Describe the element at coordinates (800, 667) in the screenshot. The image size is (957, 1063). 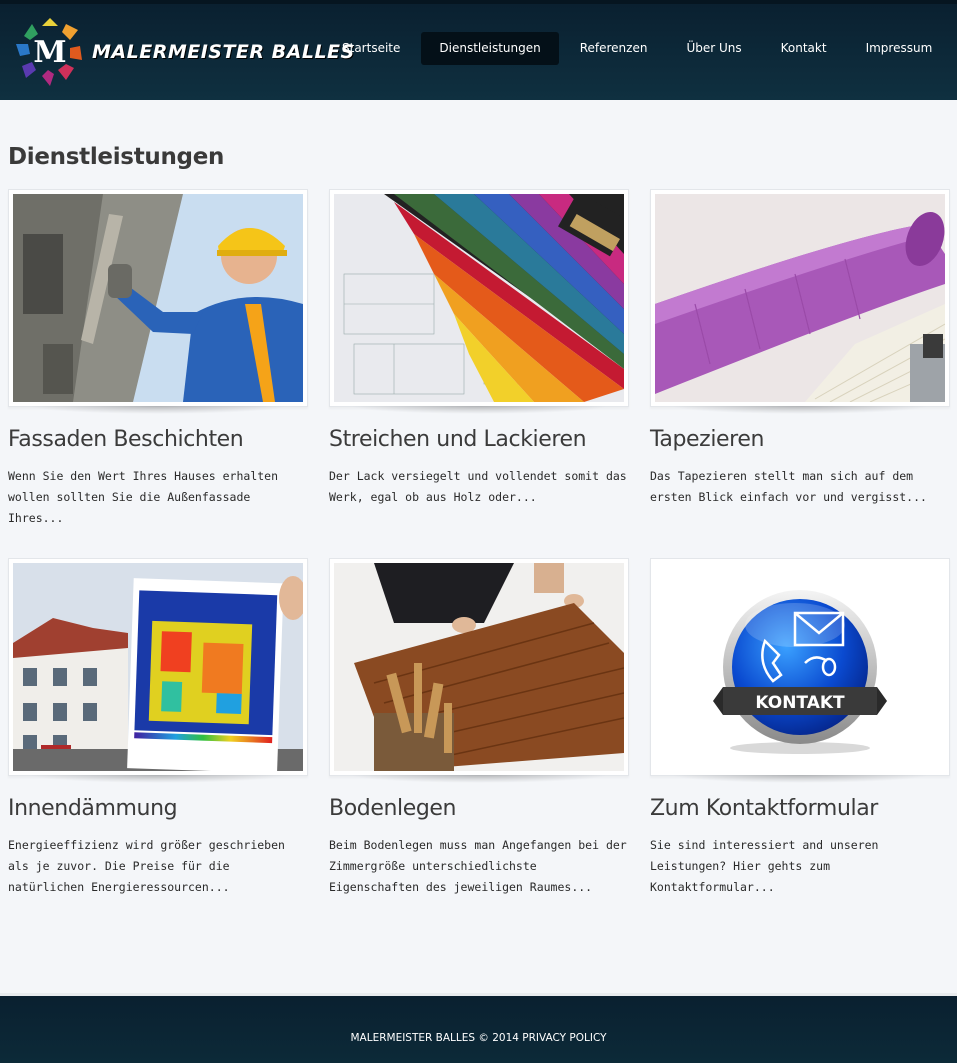
I see `kontakt-button-image: KONTAKT` at that location.